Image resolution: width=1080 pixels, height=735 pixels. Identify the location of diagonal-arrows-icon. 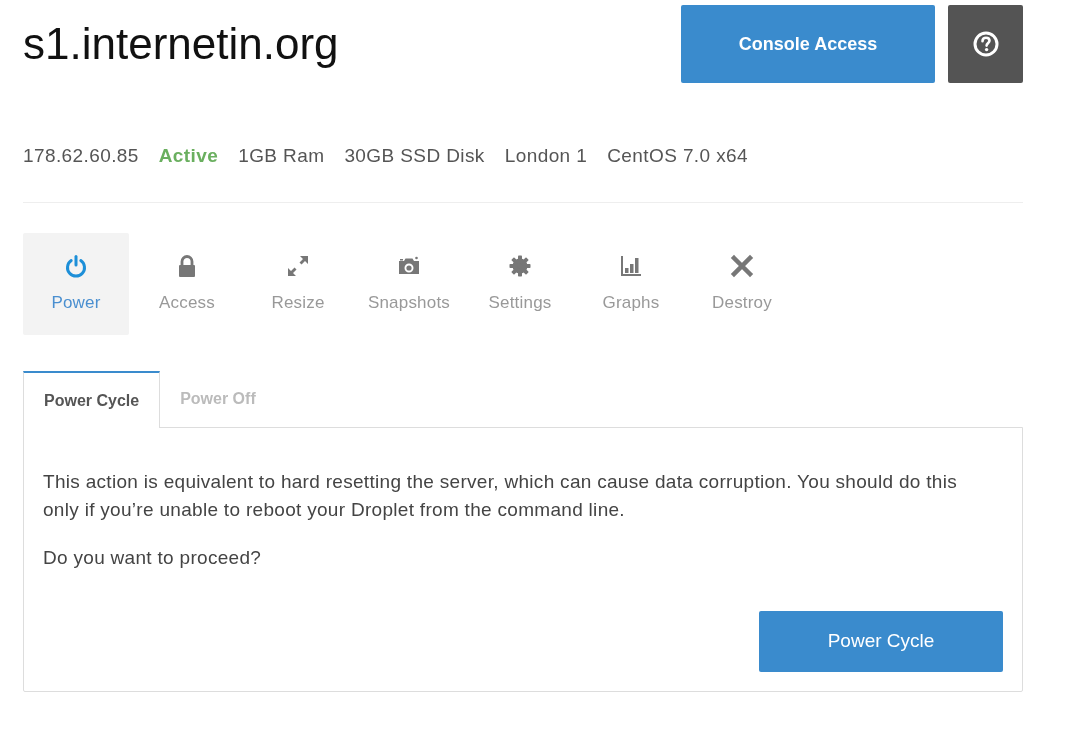
(298, 266).